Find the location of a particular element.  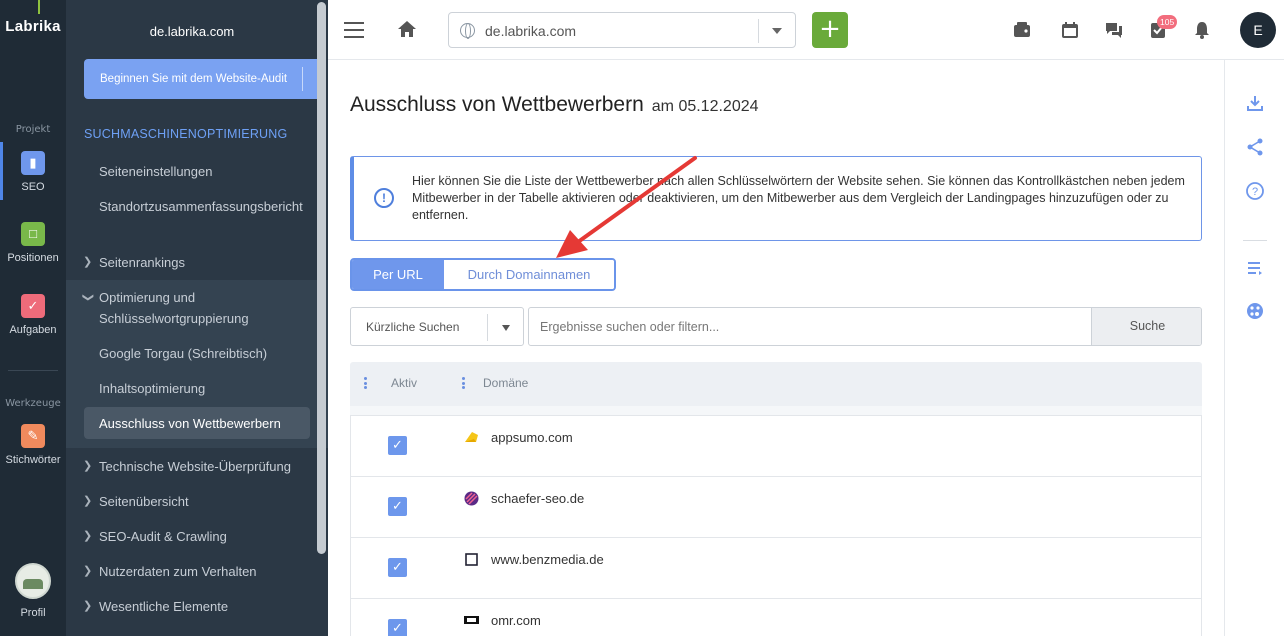

sidebar-item-label: Optimierung und Schlüsselwortgruppierung is located at coordinates (174, 308).